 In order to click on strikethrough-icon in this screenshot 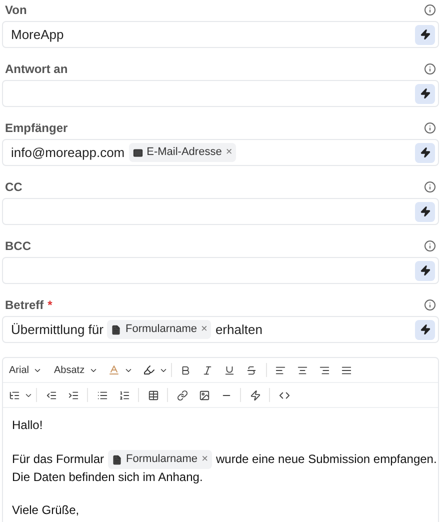, I will do `click(252, 370)`.